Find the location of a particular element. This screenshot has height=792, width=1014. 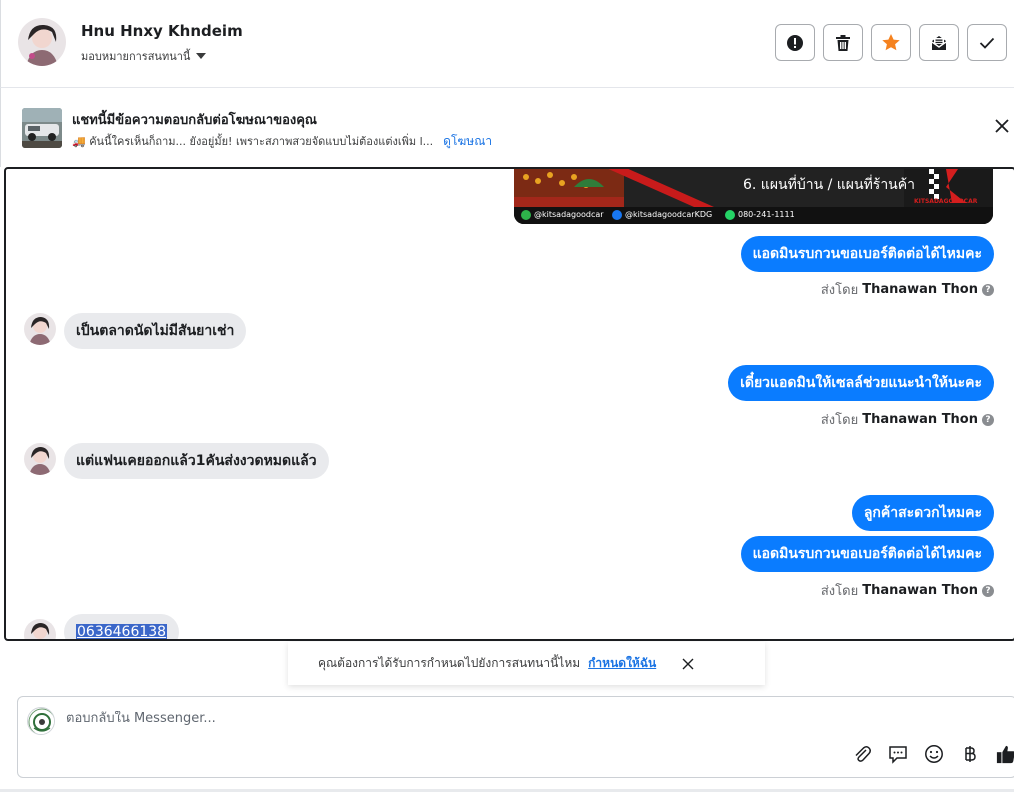

delete-button is located at coordinates (843, 42).